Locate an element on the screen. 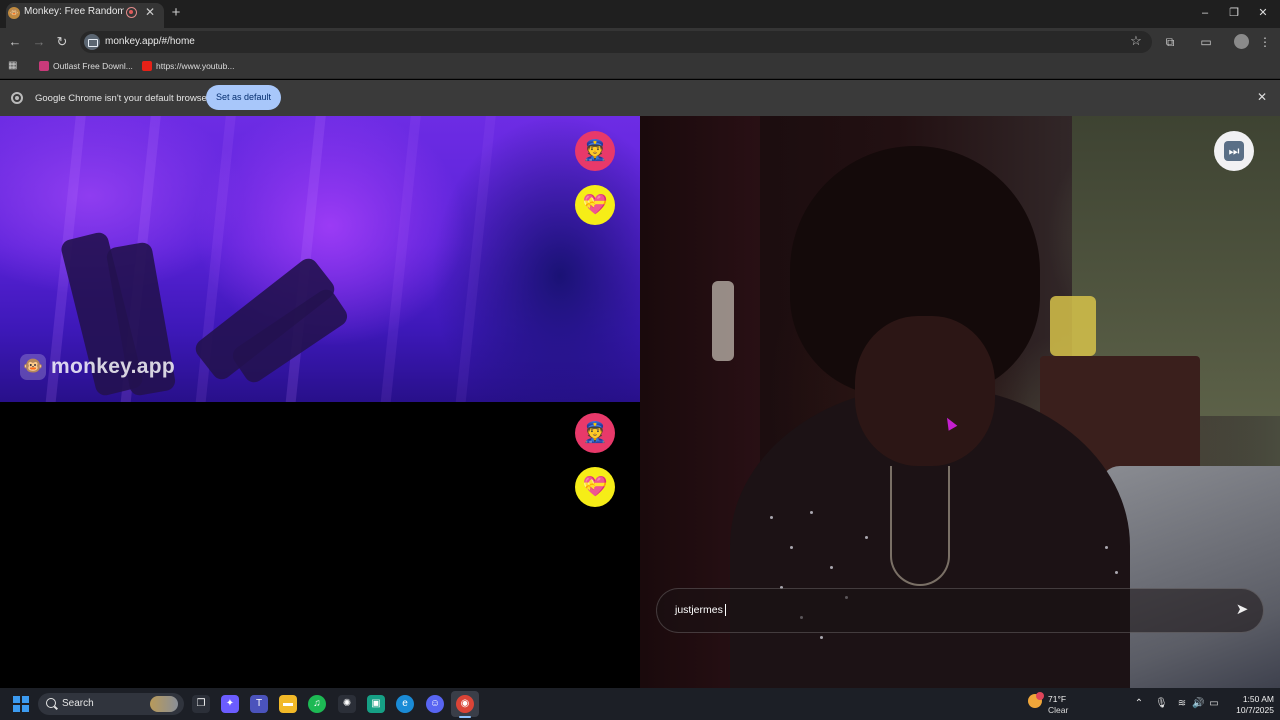  back-arrow-icon: ← is located at coordinates (15, 42).